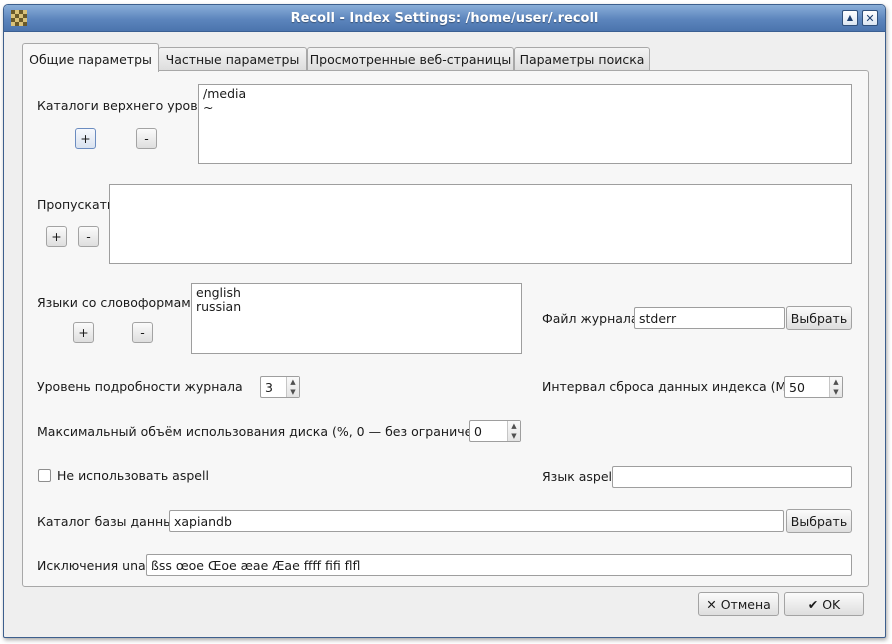 The width and height of the screenshot is (892, 644). I want to click on tab-label: Частные параметры, so click(232, 59).